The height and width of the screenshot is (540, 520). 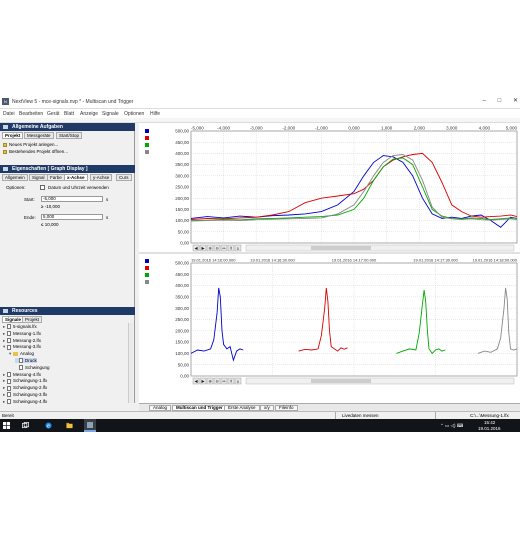 I want to click on tasks-panel-title: Allgemeine Aufgaben, so click(x=37, y=127).